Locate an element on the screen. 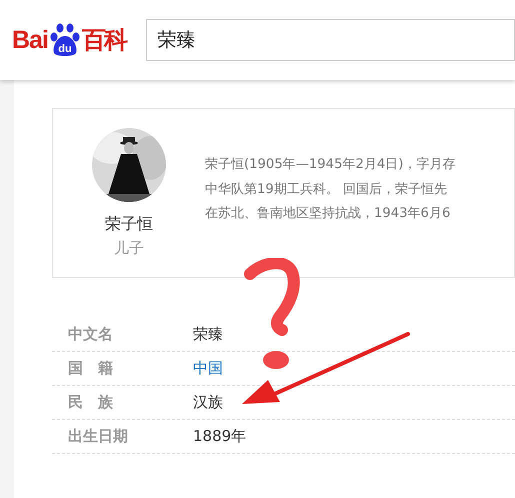 Image resolution: width=515 pixels, height=498 pixels. person-name: 荣子恒 is located at coordinates (129, 224).